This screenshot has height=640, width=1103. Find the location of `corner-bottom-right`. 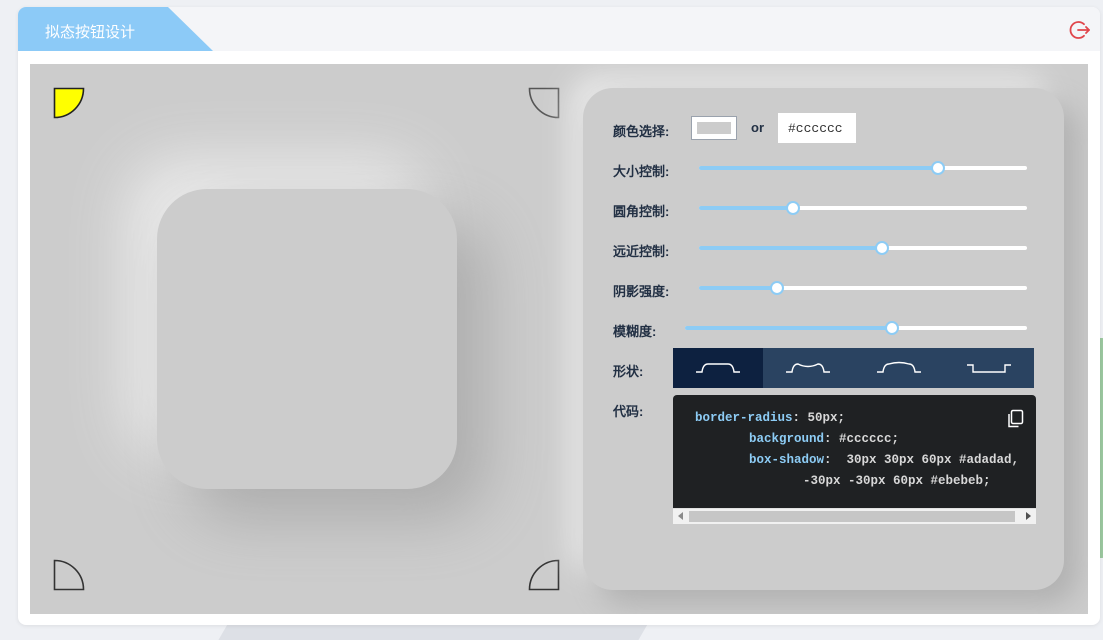

corner-bottom-right is located at coordinates (544, 575).